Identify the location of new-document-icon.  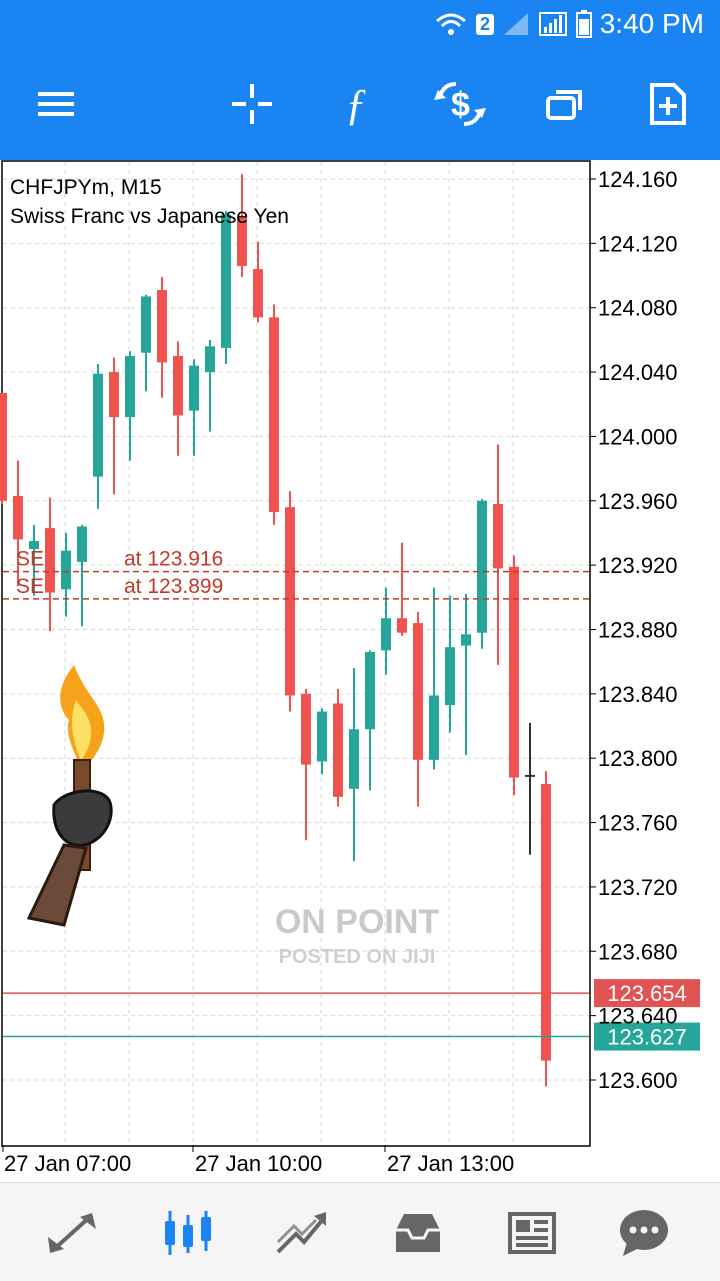
(668, 104).